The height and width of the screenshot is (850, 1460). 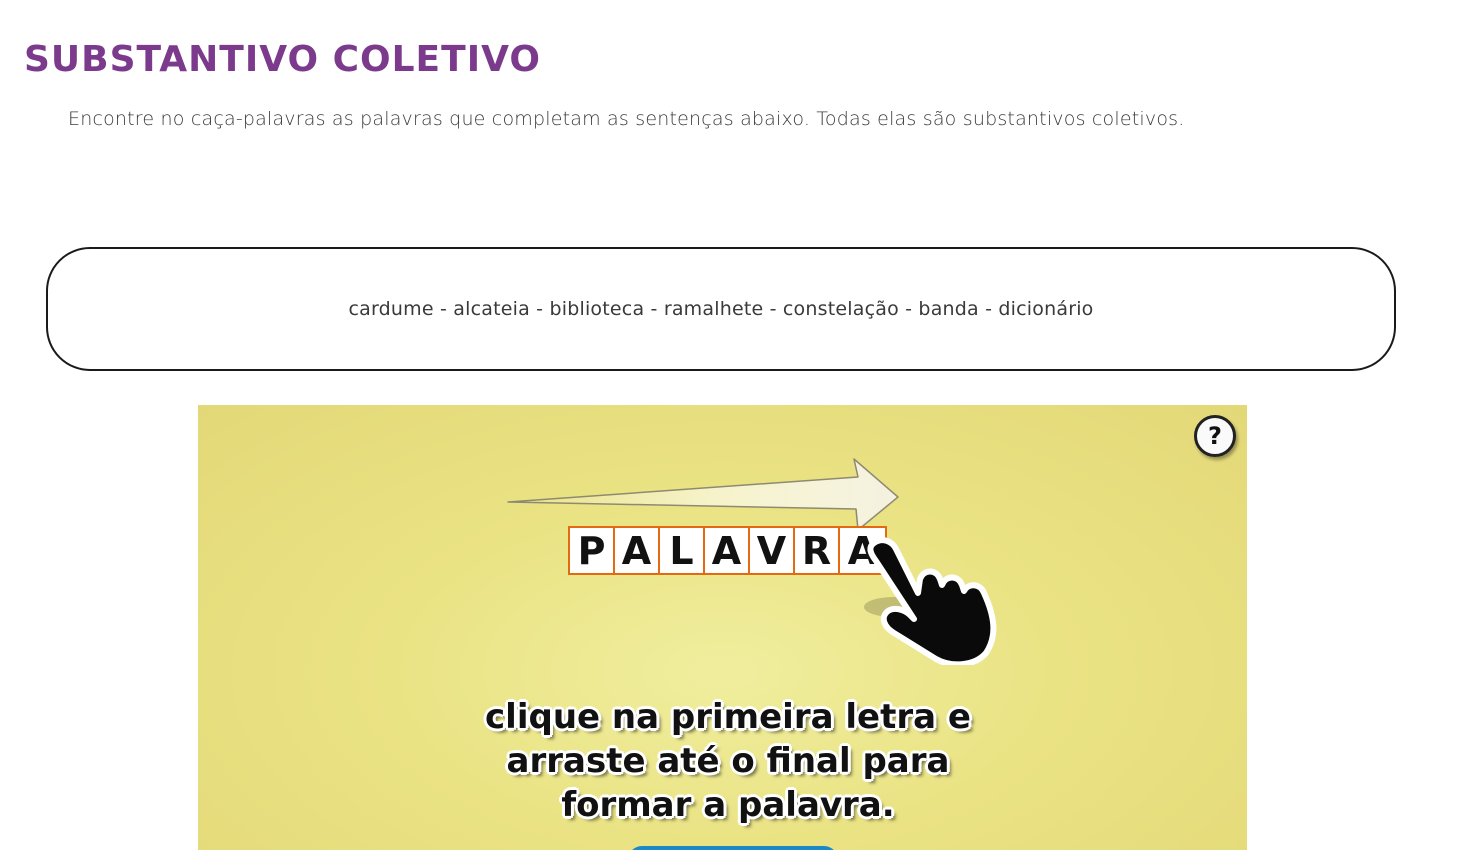 I want to click on question-mark-icon: ?, so click(x=1215, y=436).